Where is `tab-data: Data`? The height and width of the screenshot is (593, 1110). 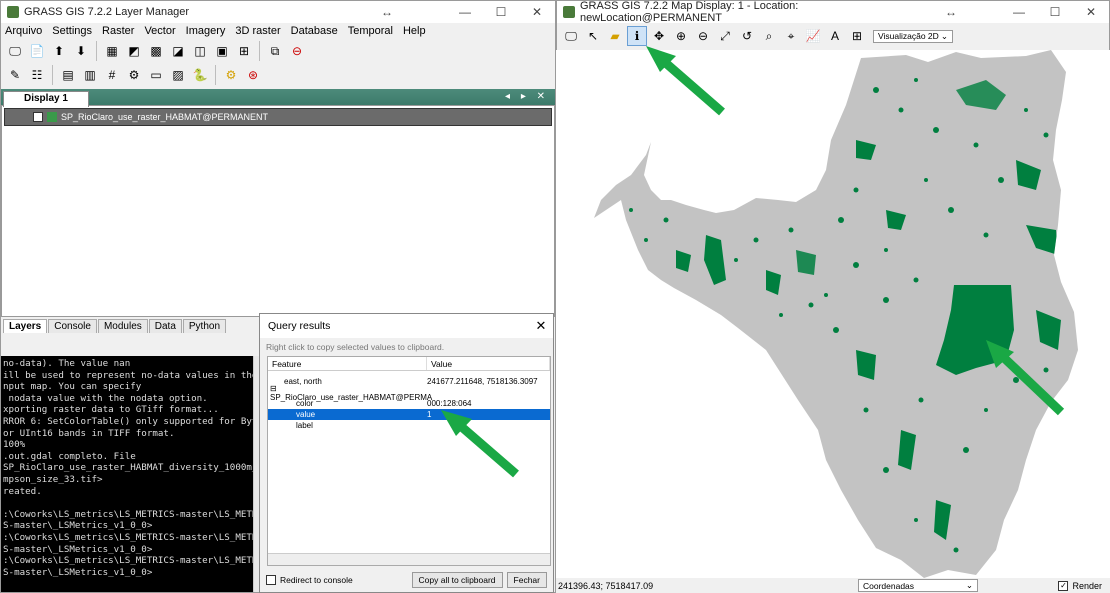 tab-data: Data is located at coordinates (165, 326).